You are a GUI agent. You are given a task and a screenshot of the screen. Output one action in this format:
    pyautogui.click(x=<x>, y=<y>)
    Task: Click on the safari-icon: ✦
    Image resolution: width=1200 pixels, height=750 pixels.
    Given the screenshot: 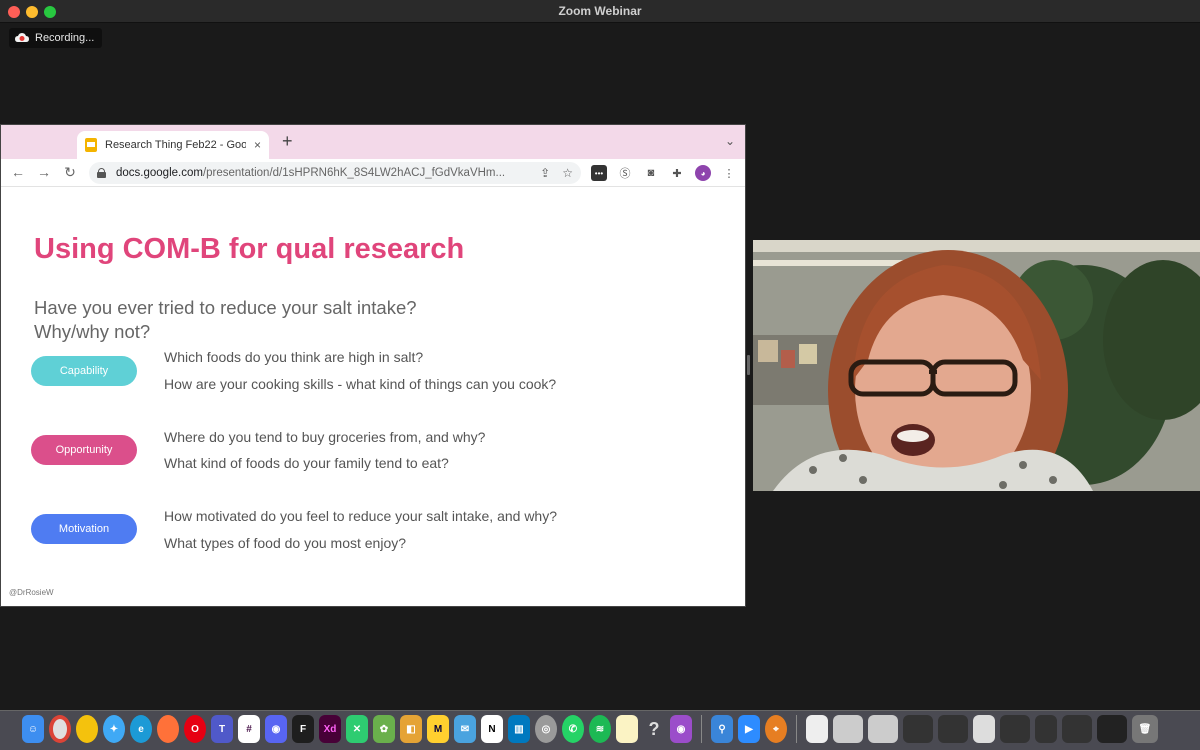 What is the action you would take?
    pyautogui.click(x=114, y=729)
    